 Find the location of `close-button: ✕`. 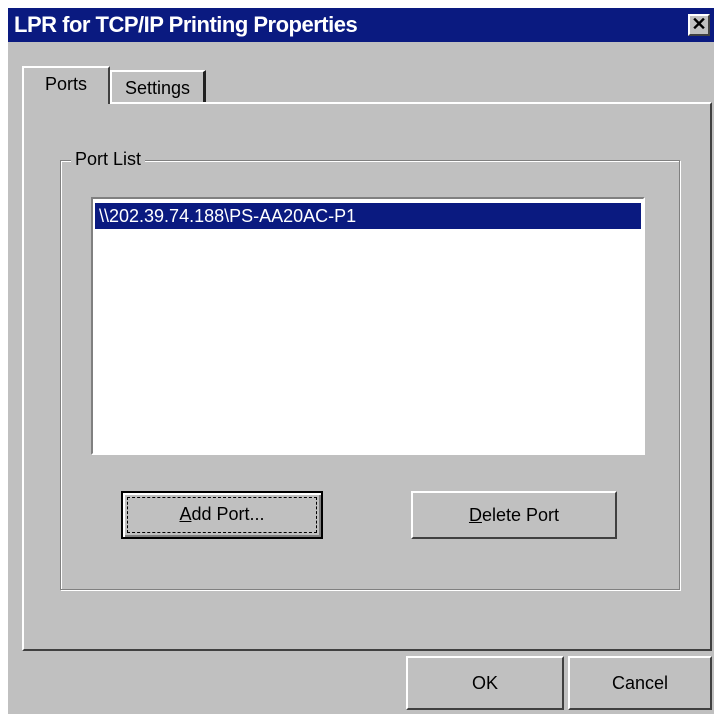

close-button: ✕ is located at coordinates (699, 25).